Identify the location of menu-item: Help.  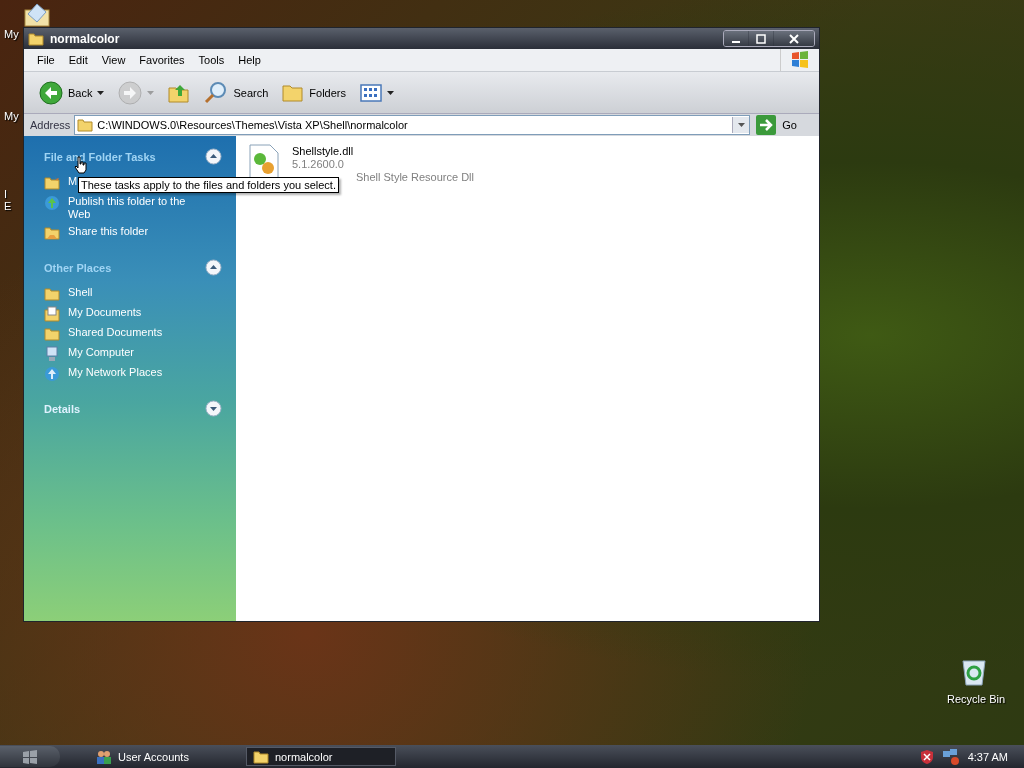
(249, 60).